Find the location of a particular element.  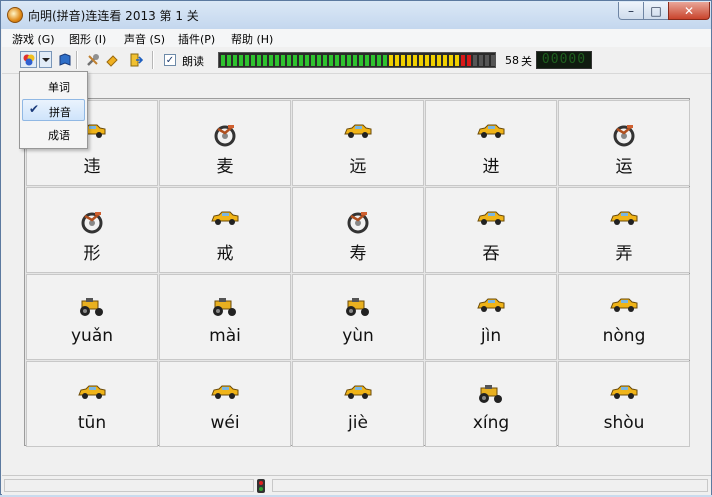

score-display: 00000 is located at coordinates (564, 60).